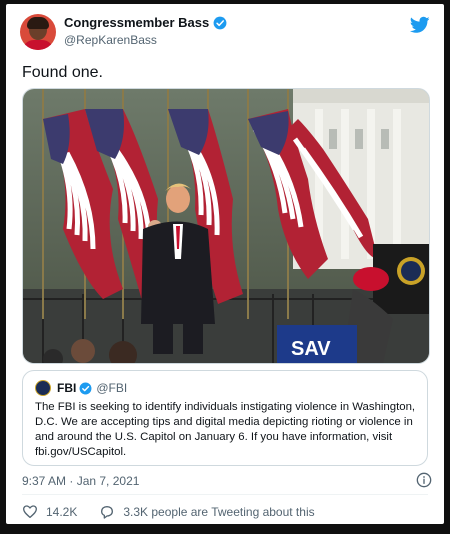  What do you see at coordinates (43, 388) in the screenshot?
I see `fbi-avatar` at bounding box center [43, 388].